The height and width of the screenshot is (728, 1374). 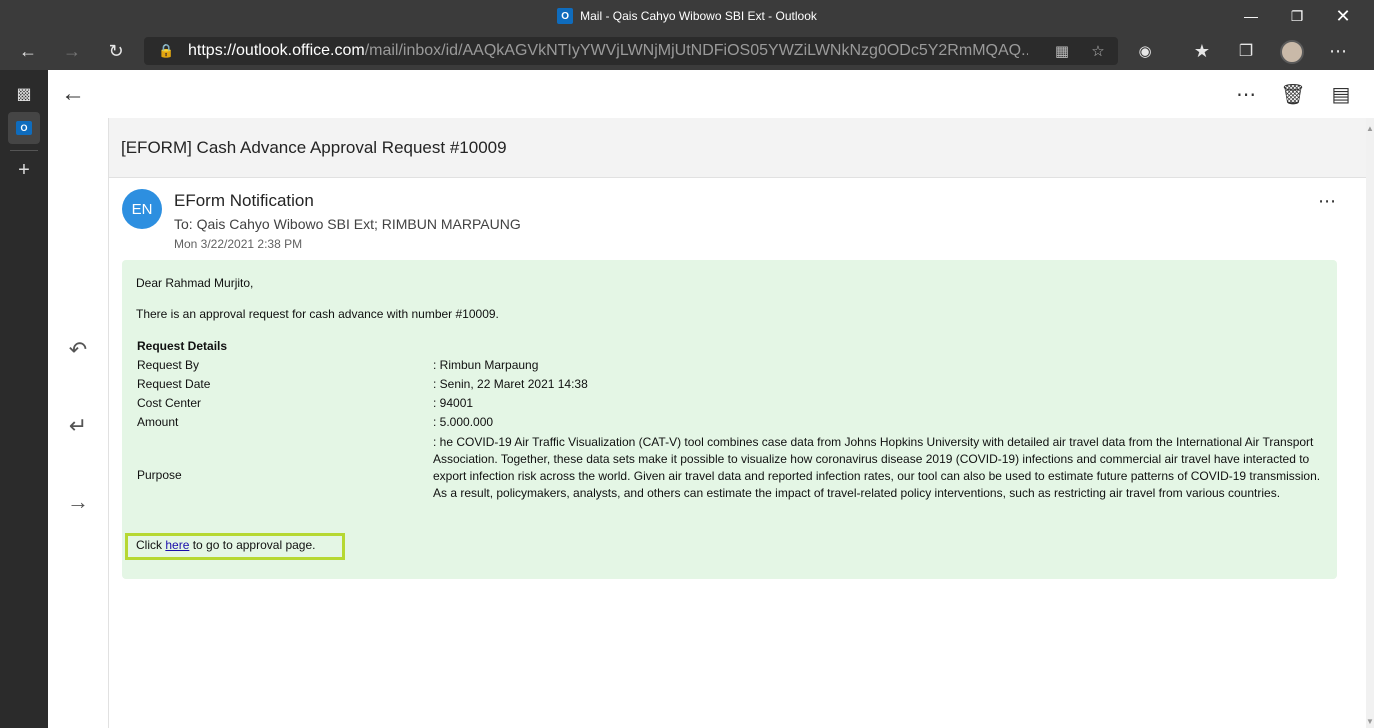 What do you see at coordinates (182, 346) in the screenshot?
I see `details-heading: Request Details` at bounding box center [182, 346].